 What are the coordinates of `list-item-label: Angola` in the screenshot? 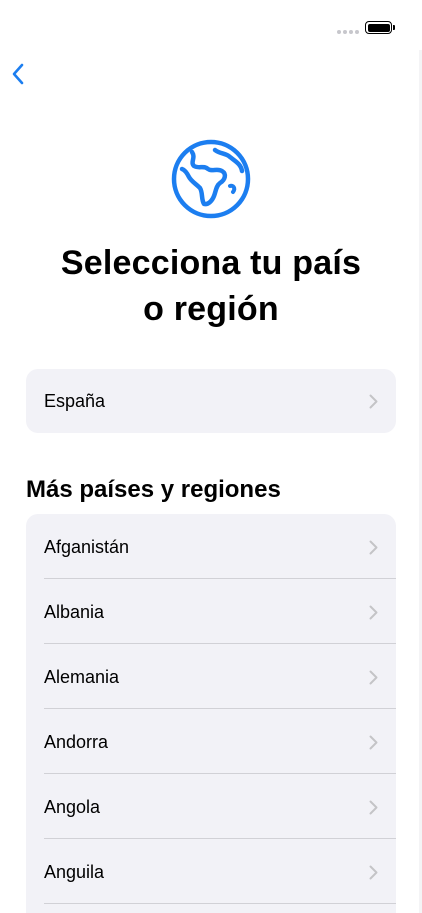 It's located at (72, 806).